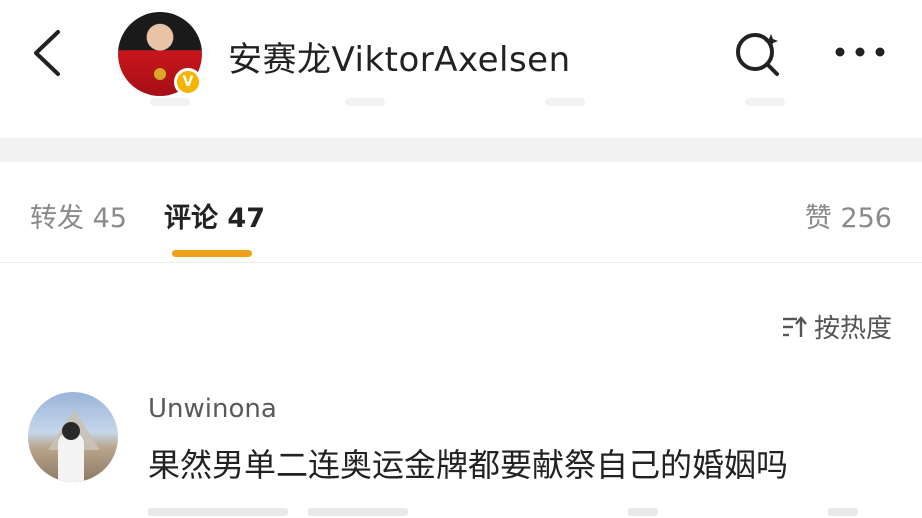 This screenshot has width=922, height=518. What do you see at coordinates (860, 52) in the screenshot?
I see `more-icon` at bounding box center [860, 52].